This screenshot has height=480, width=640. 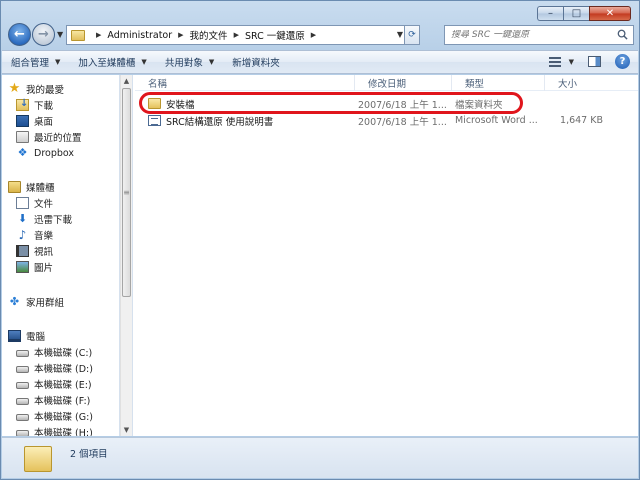 What do you see at coordinates (243, 35) in the screenshot?
I see `address-bar: ▶ Administrator ▶ 我的文件 ▶ SRC 一鍵還原 ▶ ▼ ⟳` at bounding box center [243, 35].